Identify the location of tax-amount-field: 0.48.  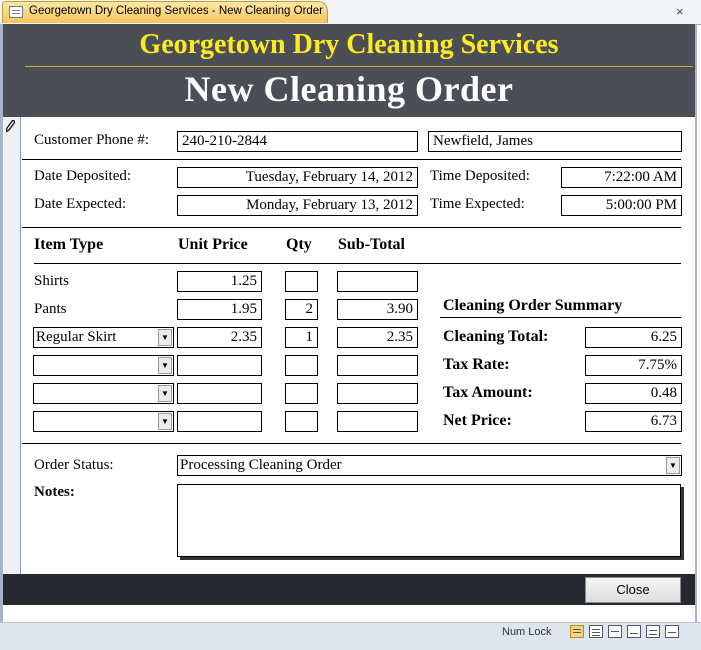
(633, 393).